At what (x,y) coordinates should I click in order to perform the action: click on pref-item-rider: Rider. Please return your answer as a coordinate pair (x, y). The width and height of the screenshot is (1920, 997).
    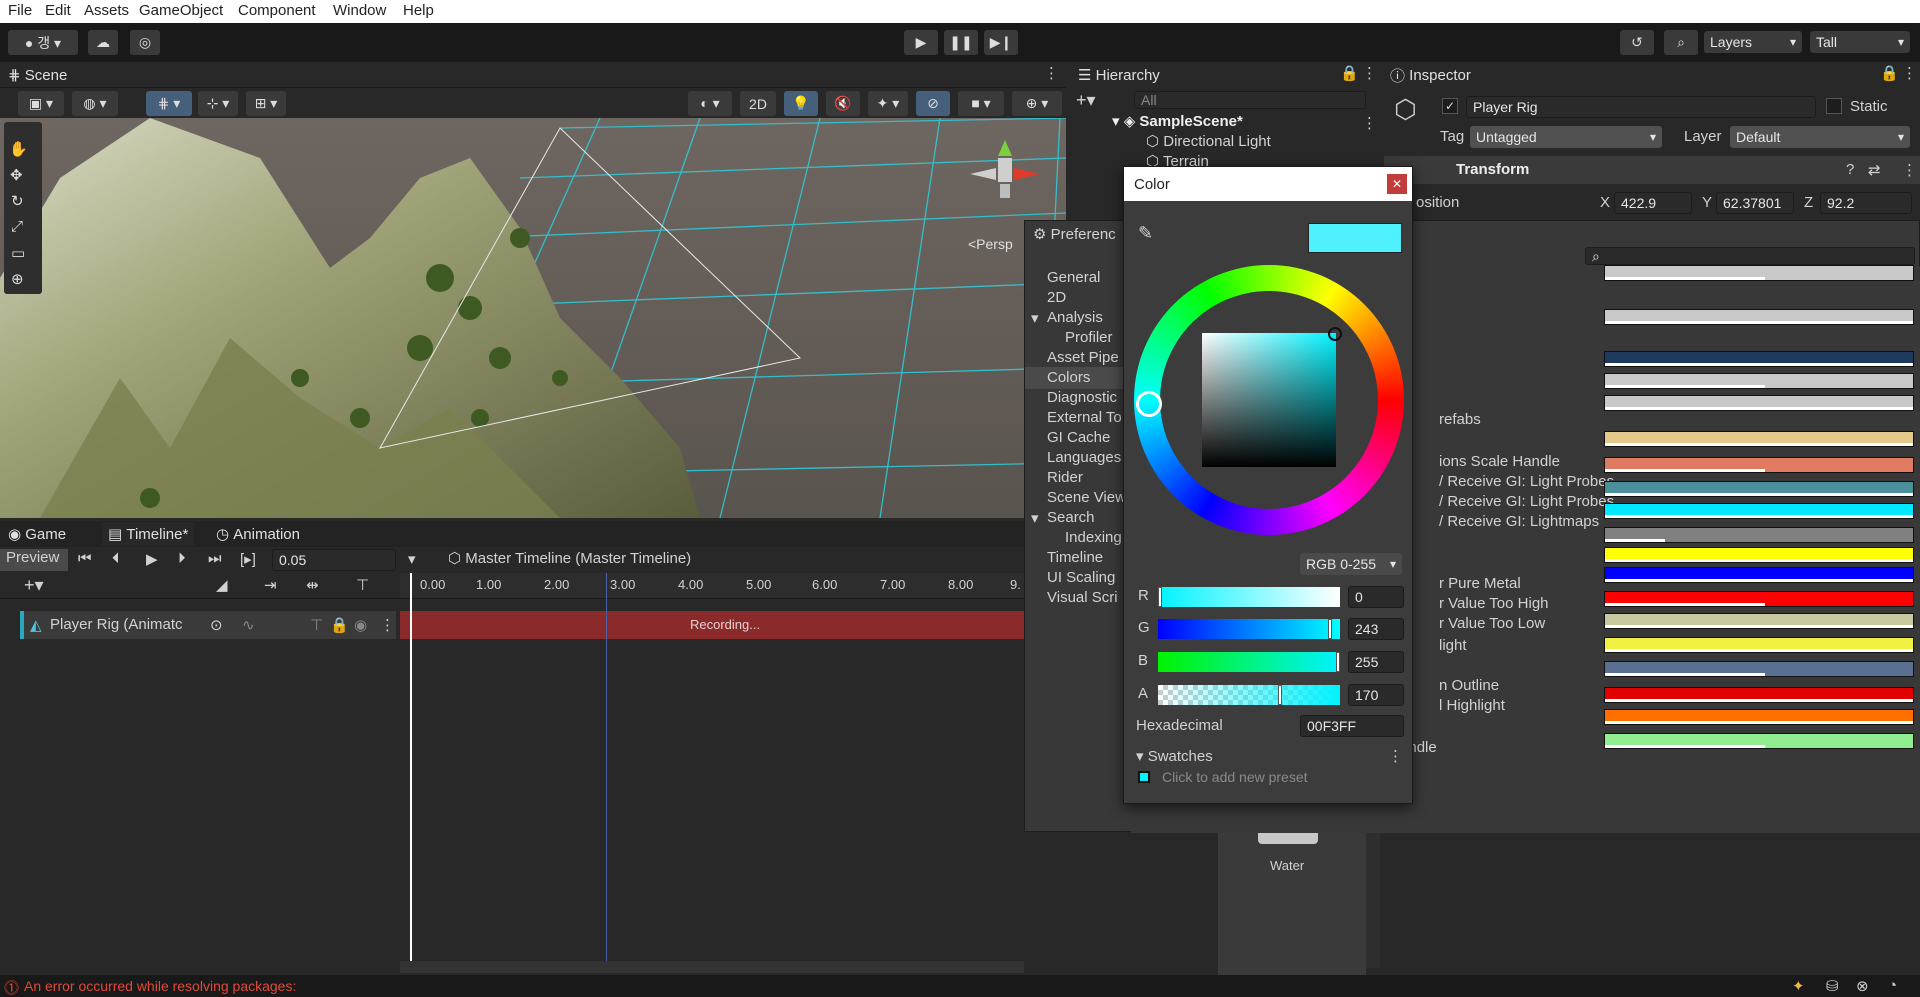
    Looking at the image, I should click on (1065, 477).